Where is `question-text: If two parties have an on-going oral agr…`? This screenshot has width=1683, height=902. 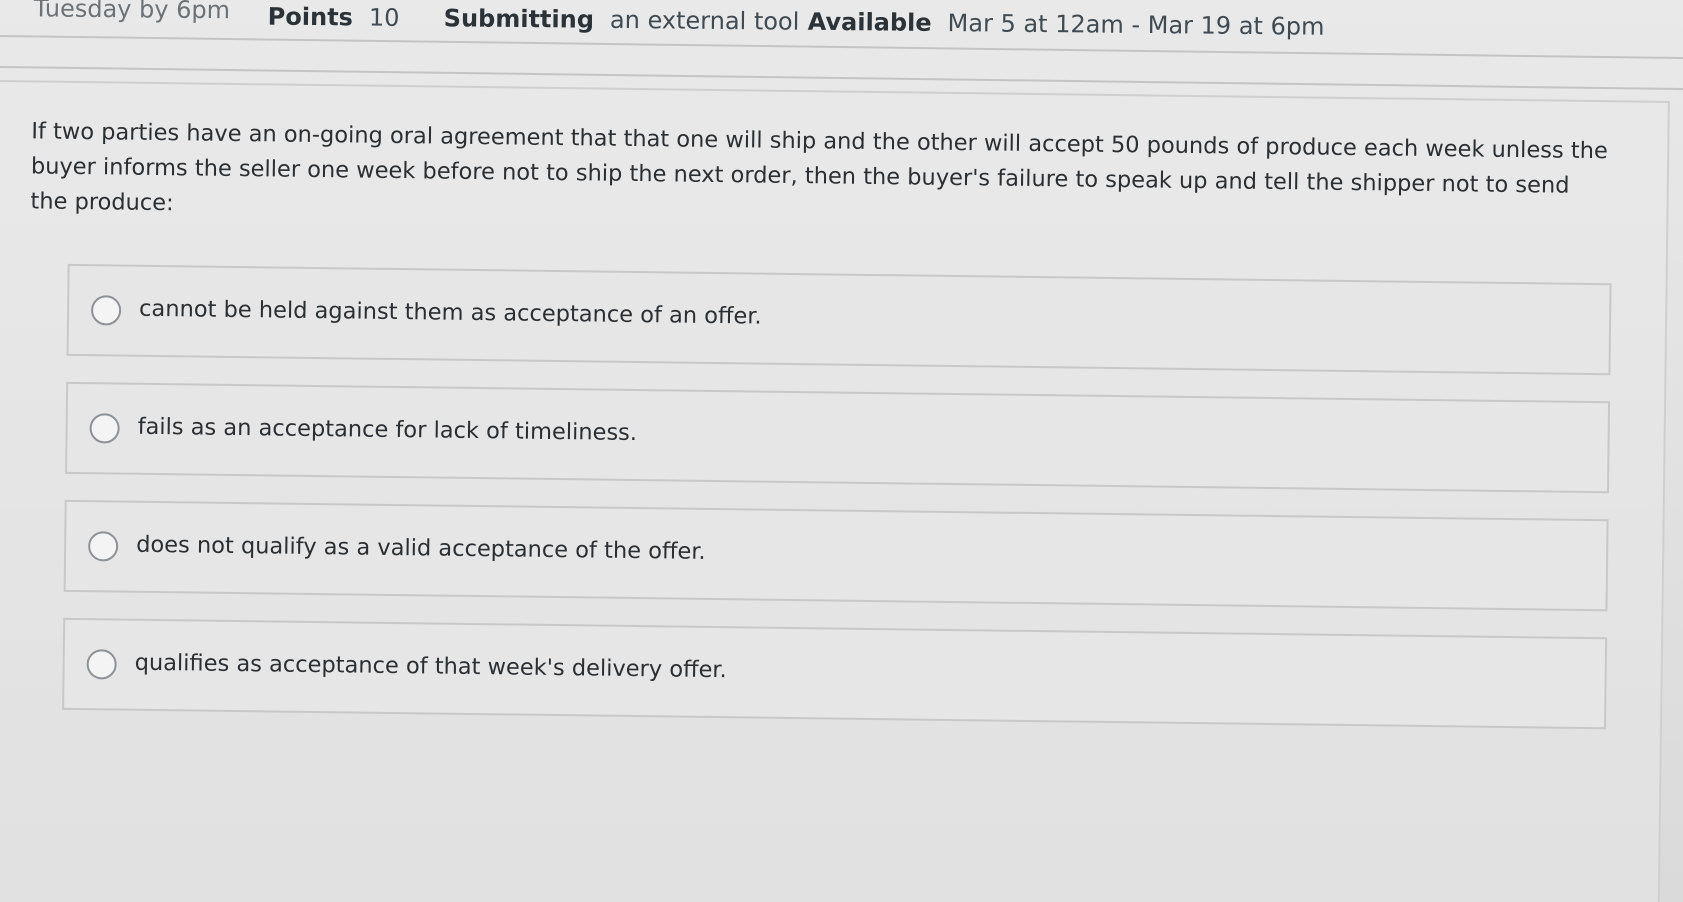
question-text: If two parties have an on-going oral agr… is located at coordinates (819, 167).